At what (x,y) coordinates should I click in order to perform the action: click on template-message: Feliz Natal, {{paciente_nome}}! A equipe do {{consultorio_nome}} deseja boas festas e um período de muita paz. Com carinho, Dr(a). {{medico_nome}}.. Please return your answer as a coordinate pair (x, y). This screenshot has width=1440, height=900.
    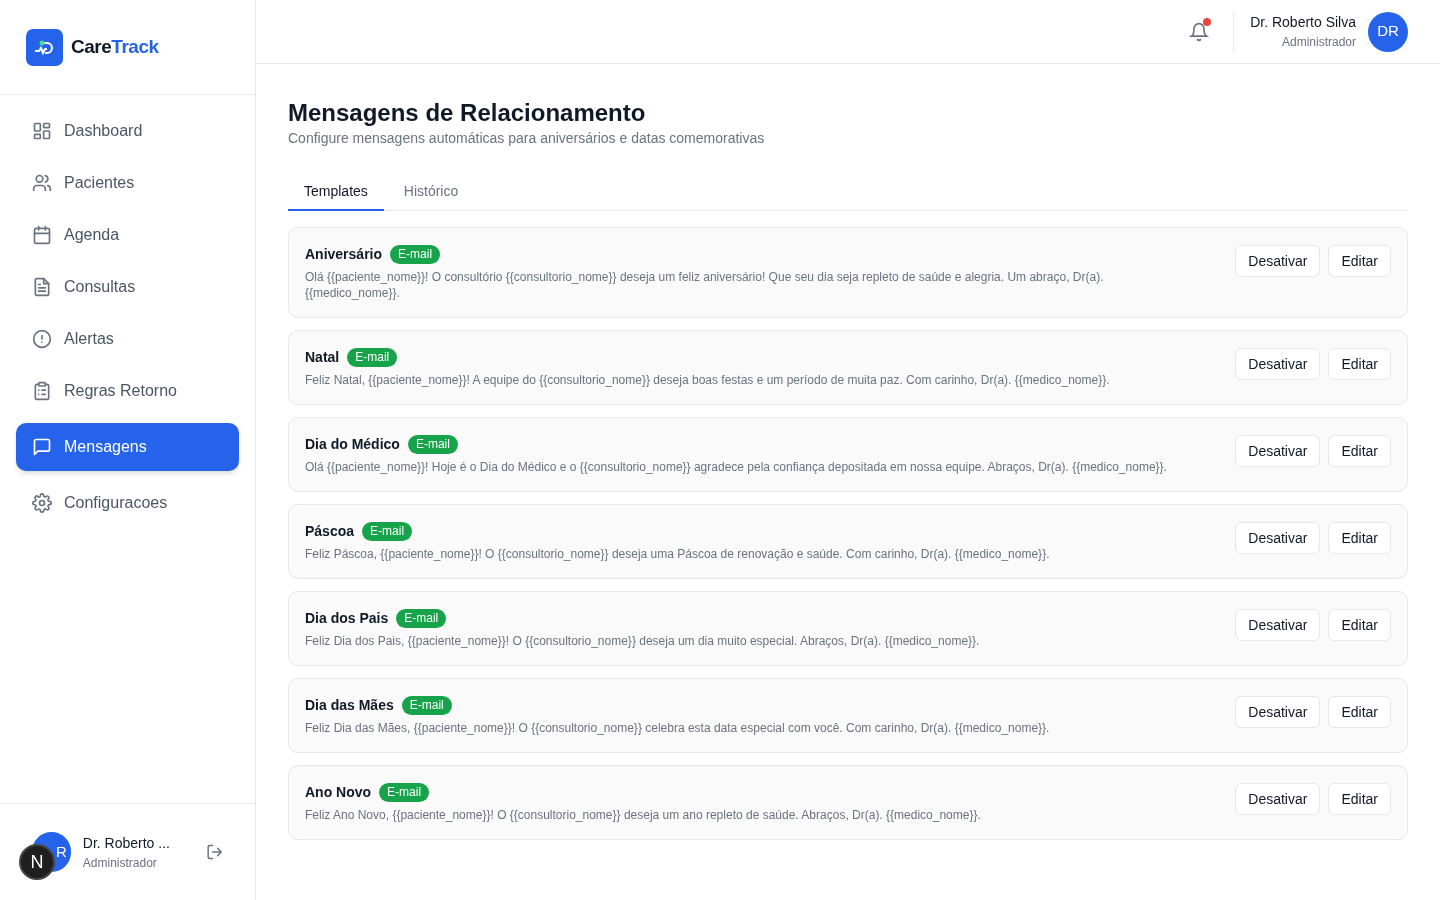
    Looking at the image, I should click on (707, 380).